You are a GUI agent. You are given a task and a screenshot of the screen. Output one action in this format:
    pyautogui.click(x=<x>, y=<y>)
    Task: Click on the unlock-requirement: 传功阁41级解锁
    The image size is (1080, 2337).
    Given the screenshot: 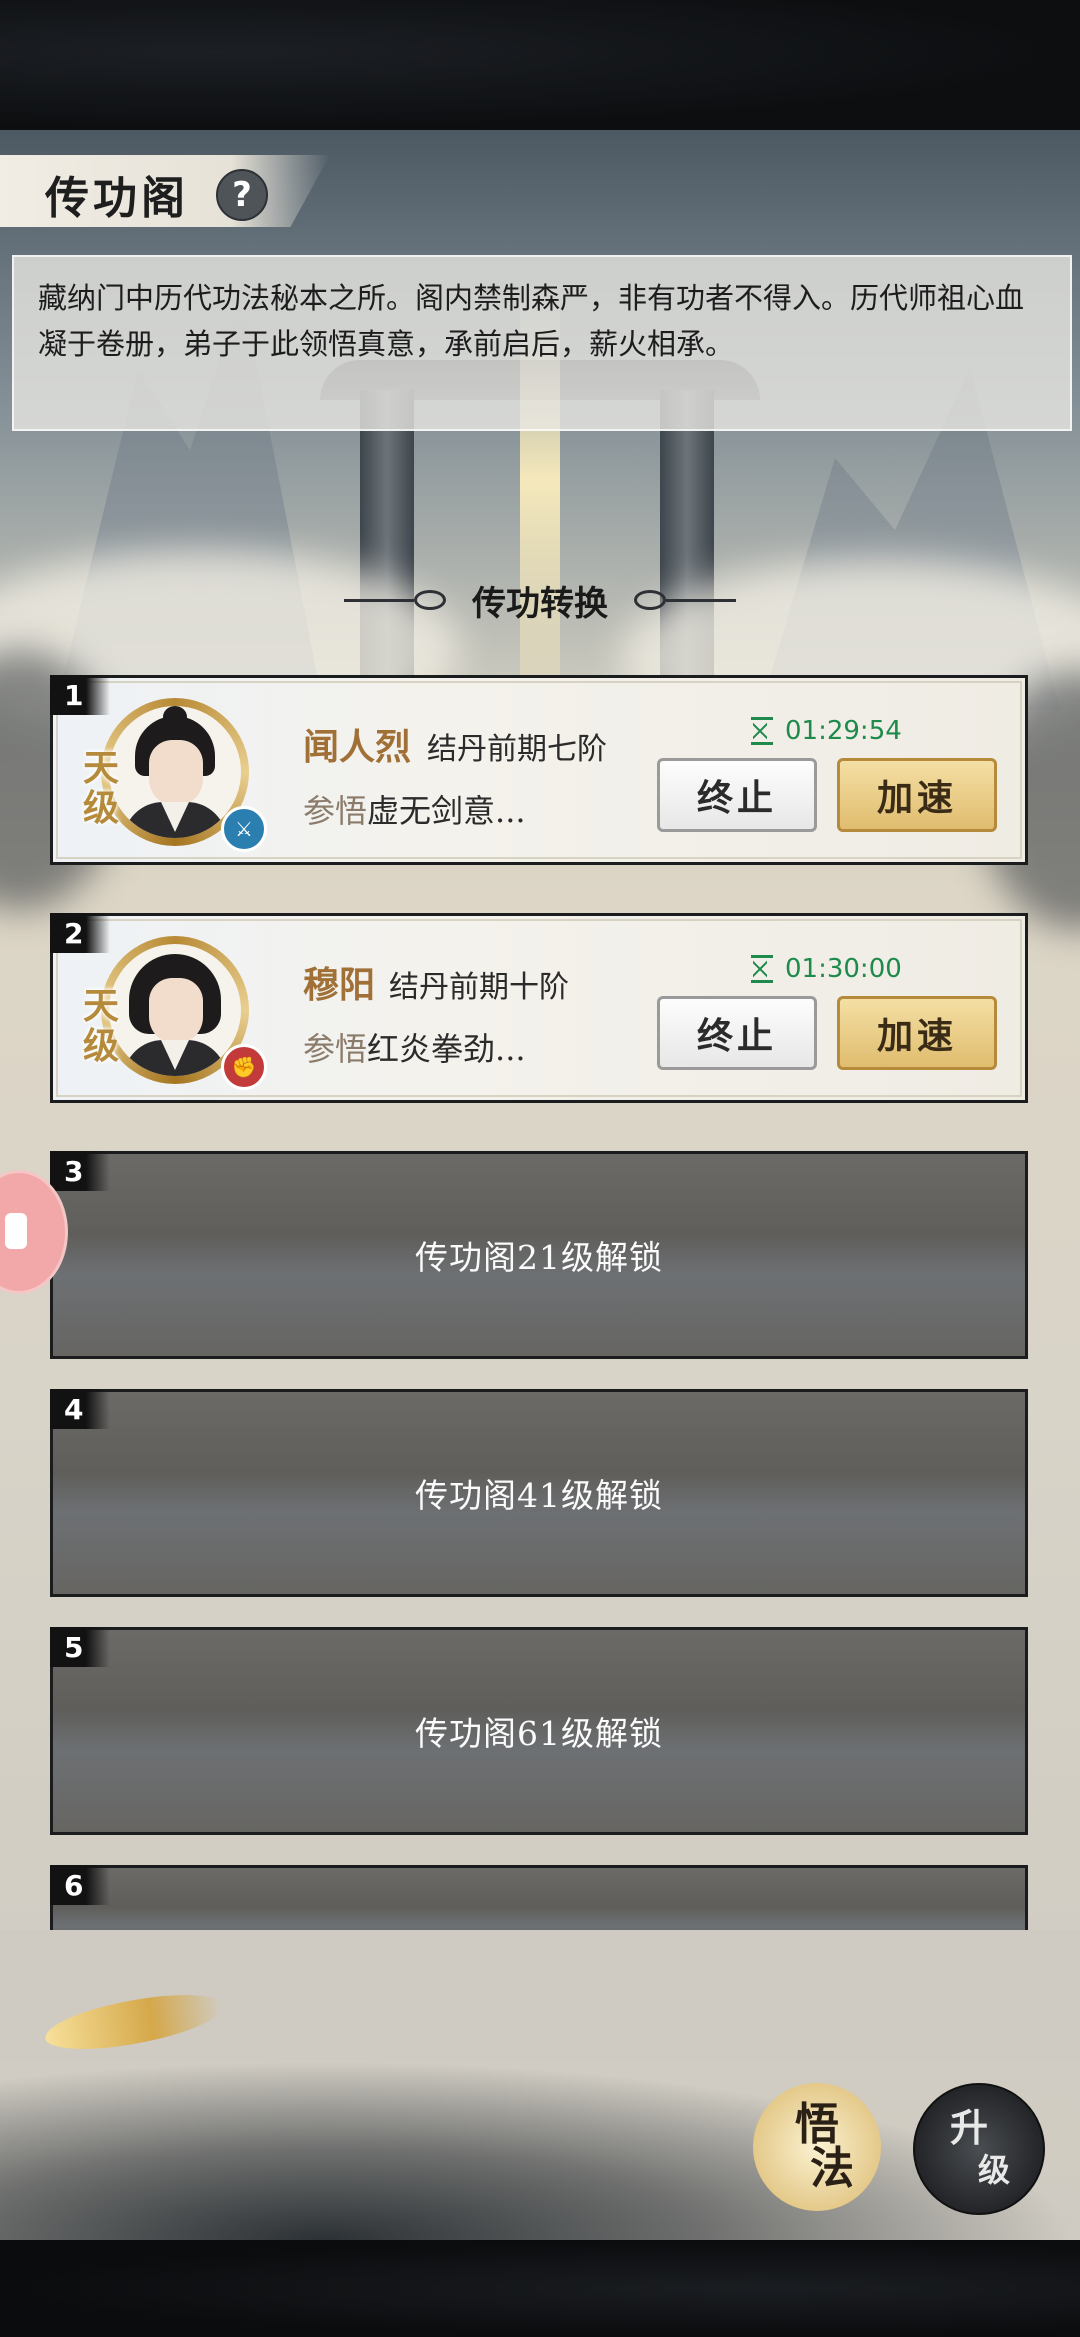 What is the action you would take?
    pyautogui.click(x=539, y=1495)
    